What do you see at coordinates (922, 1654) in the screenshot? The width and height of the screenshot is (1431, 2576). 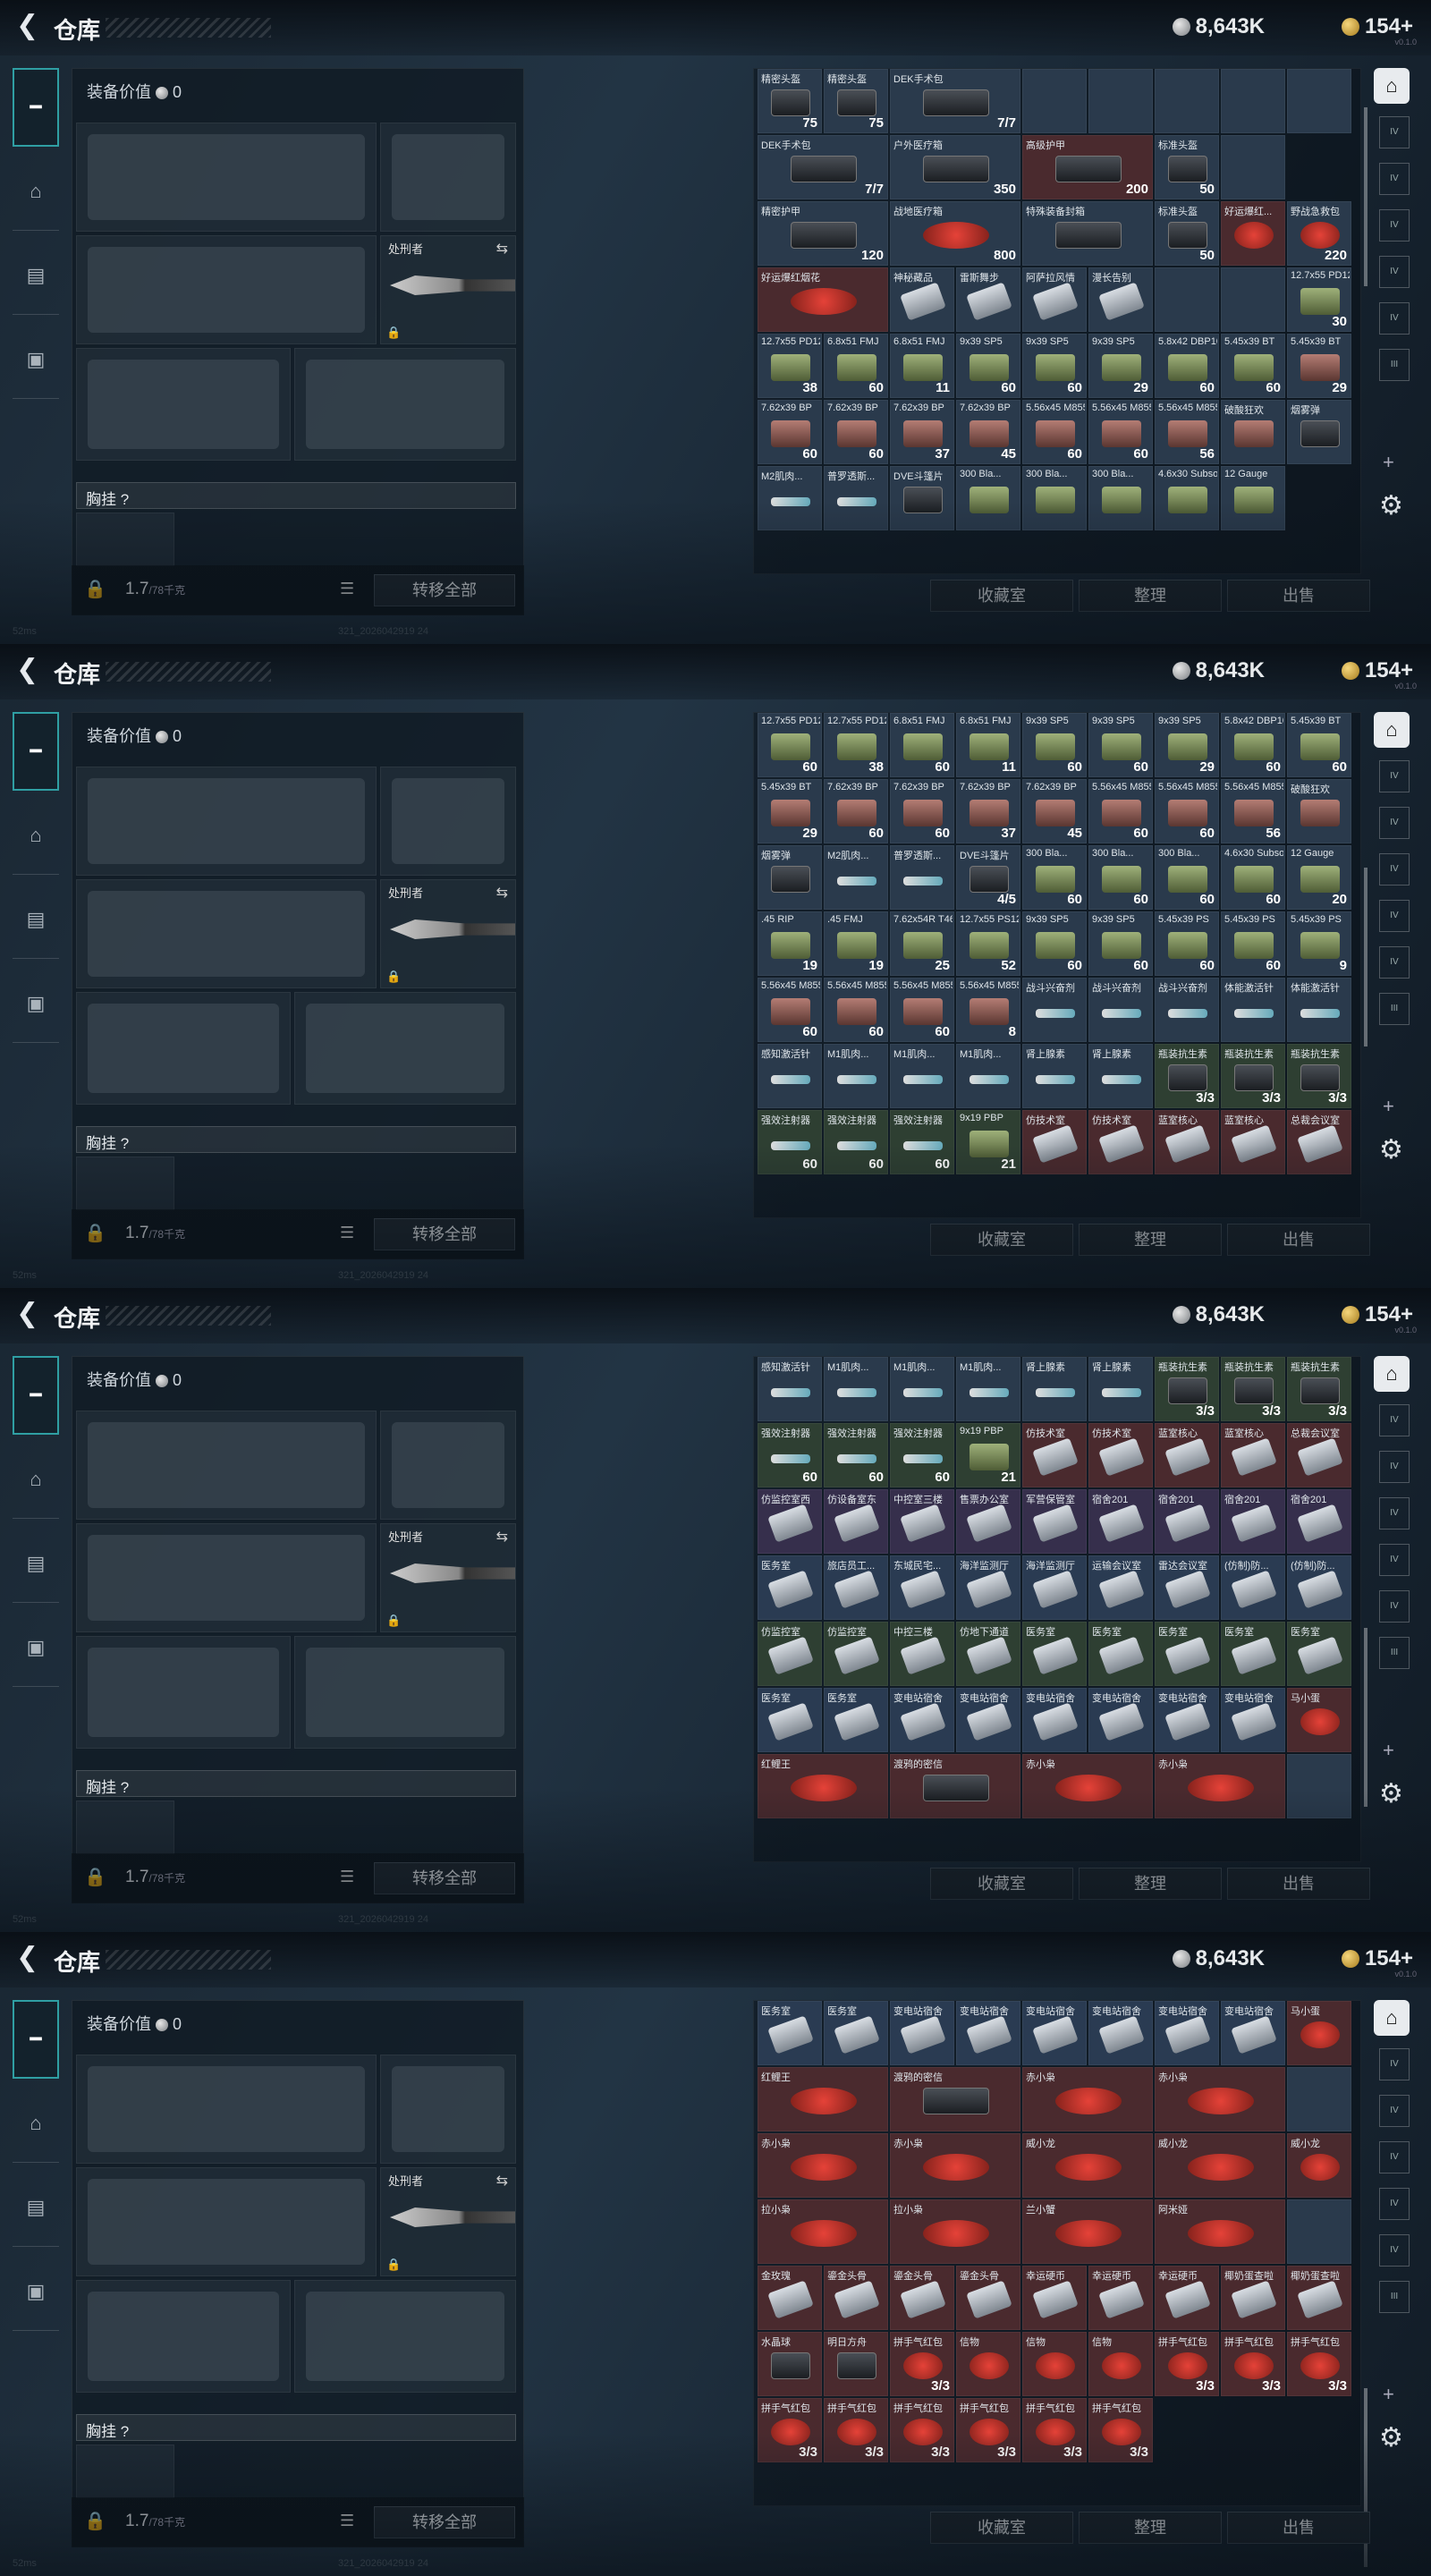 I see `inventory-item: 中控三楼` at bounding box center [922, 1654].